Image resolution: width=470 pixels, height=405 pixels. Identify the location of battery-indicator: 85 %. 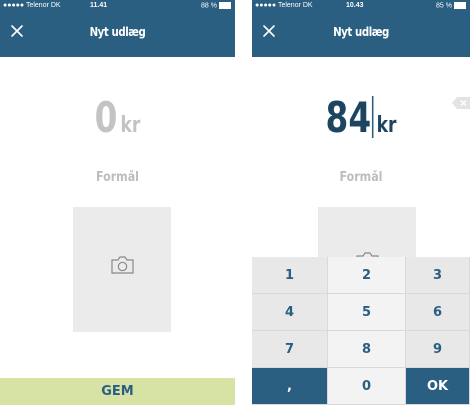
(451, 5).